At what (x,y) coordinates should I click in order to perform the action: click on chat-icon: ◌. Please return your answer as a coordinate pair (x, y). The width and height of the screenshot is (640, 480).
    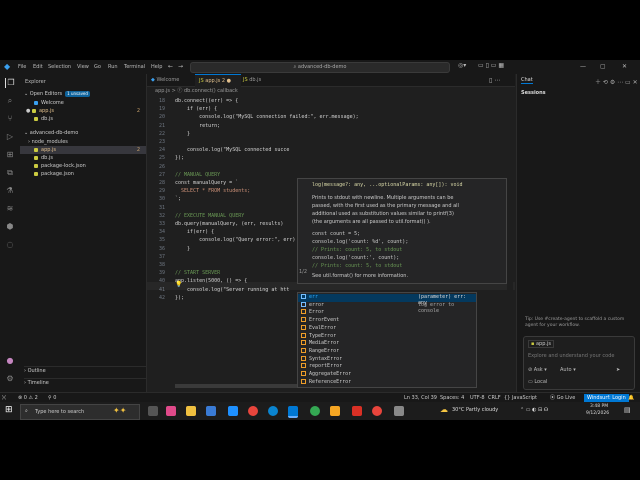
    Looking at the image, I should click on (10, 245).